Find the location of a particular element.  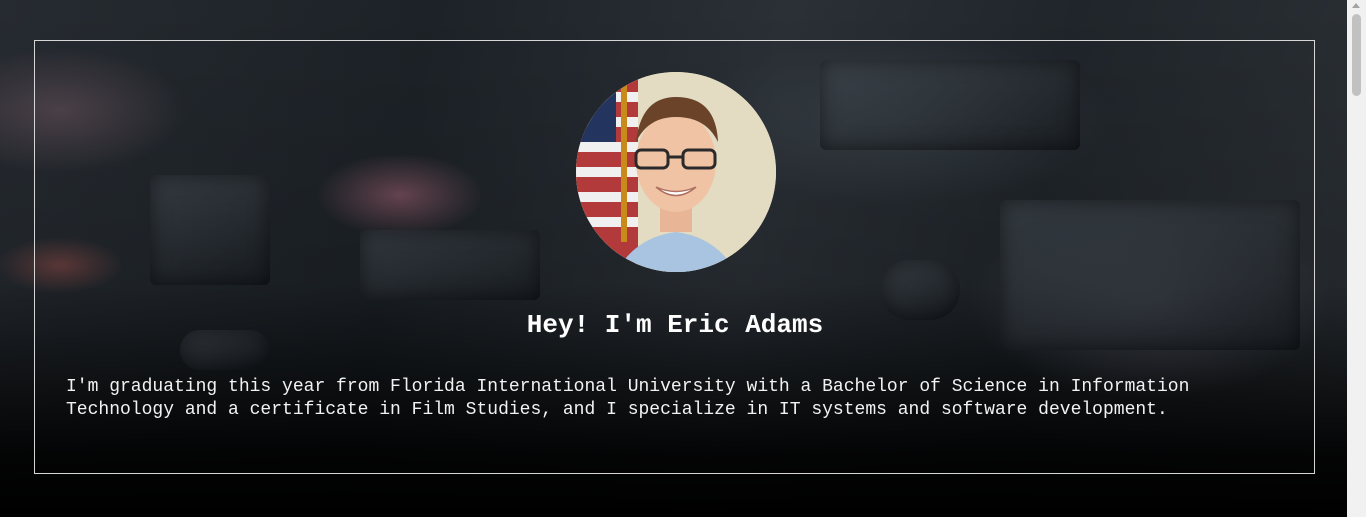

hero-heading: Hey! I'm Eric Adams is located at coordinates (675, 325).